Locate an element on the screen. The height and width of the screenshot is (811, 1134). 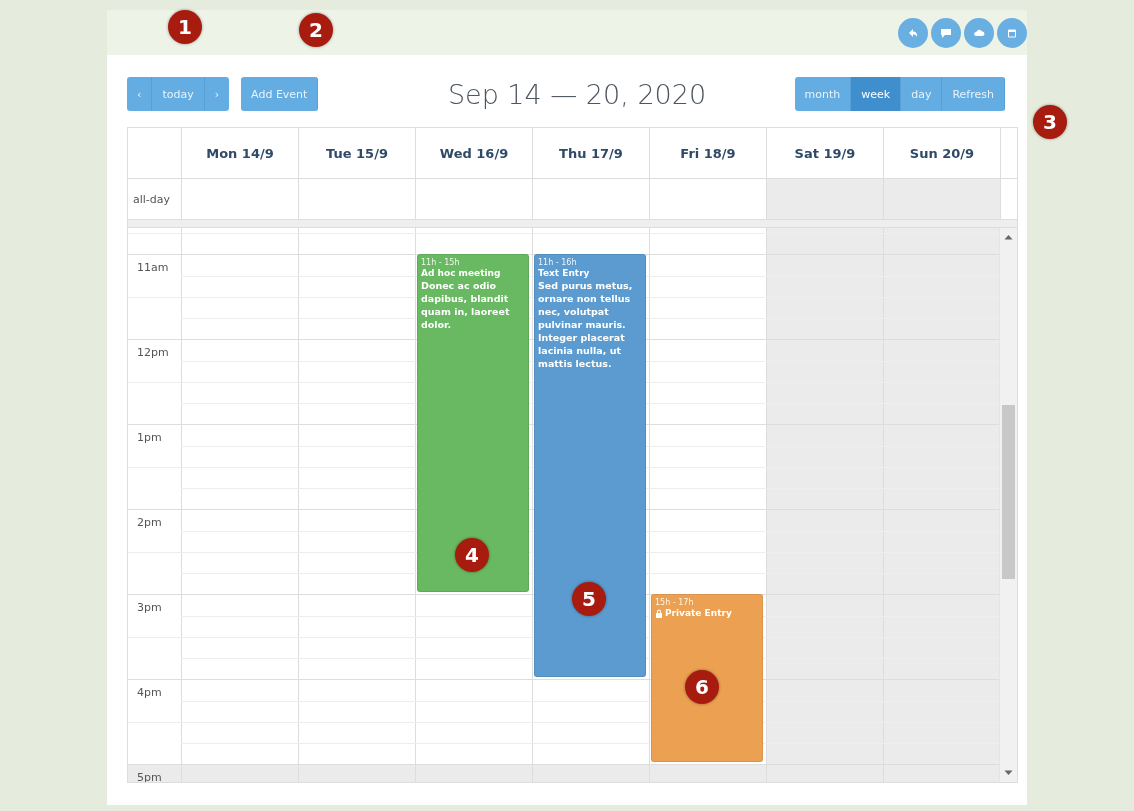
scroll-up-icon is located at coordinates (1008, 237).